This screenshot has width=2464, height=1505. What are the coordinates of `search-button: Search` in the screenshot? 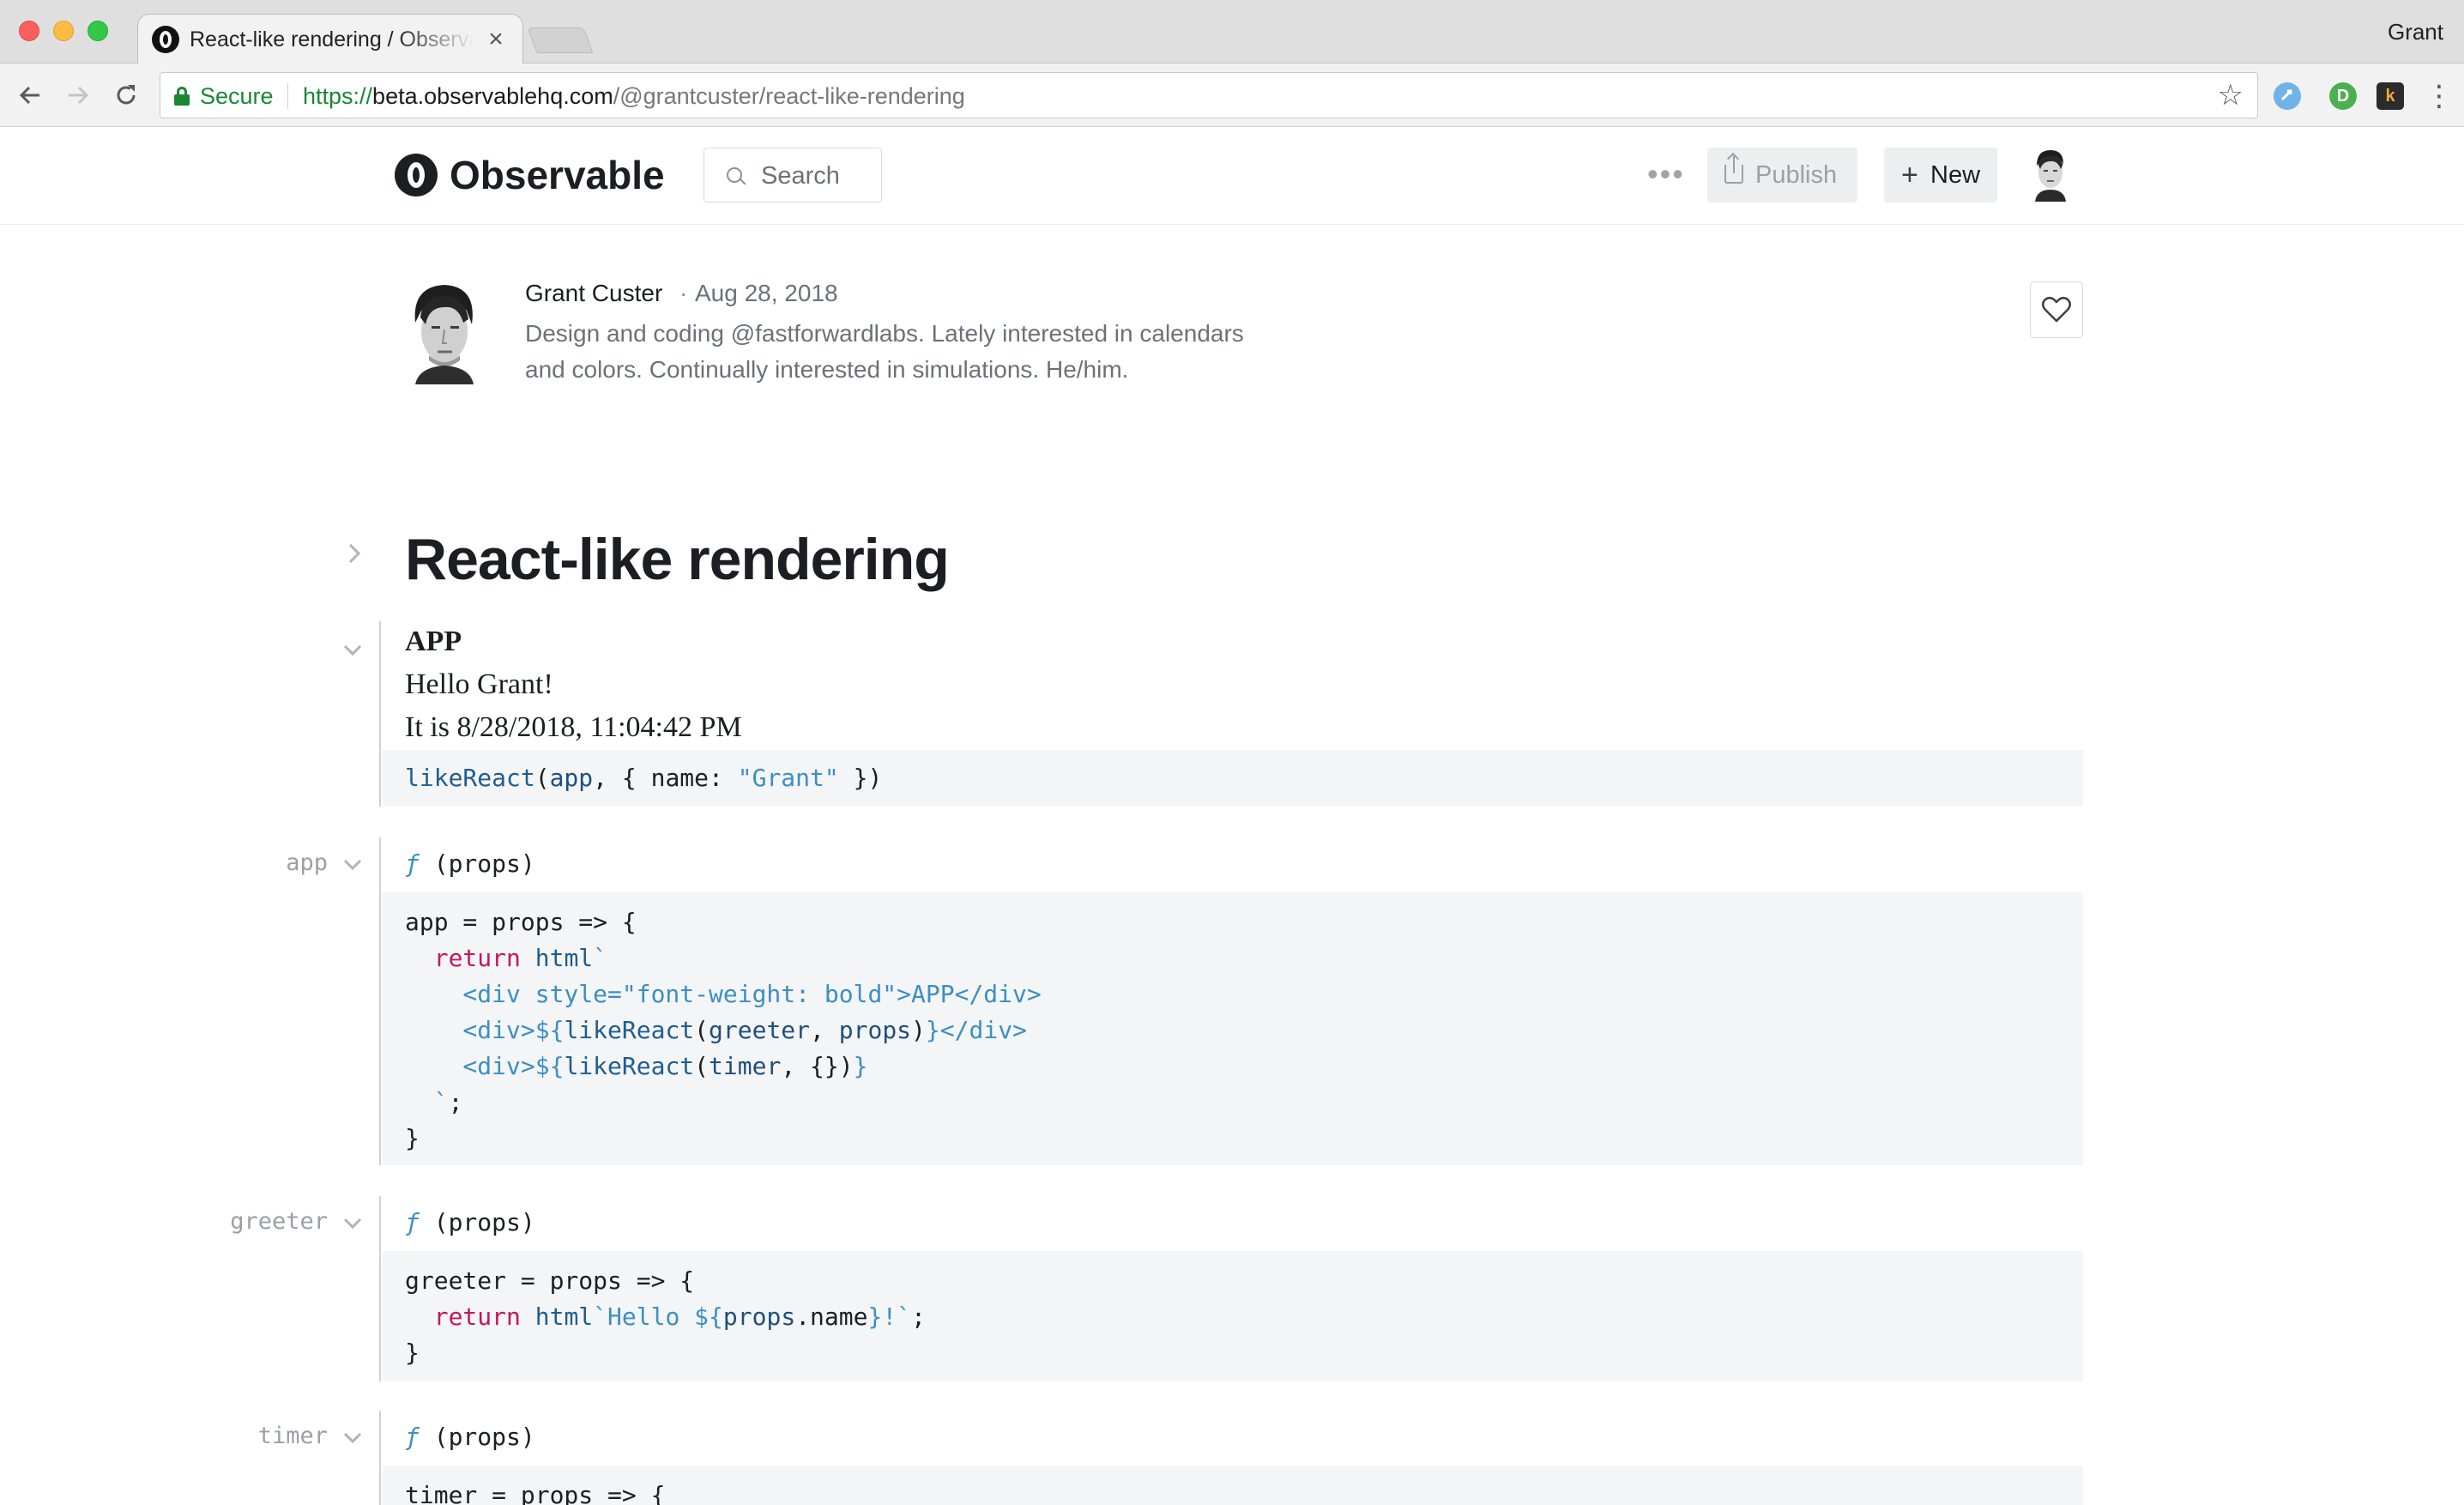 It's located at (793, 175).